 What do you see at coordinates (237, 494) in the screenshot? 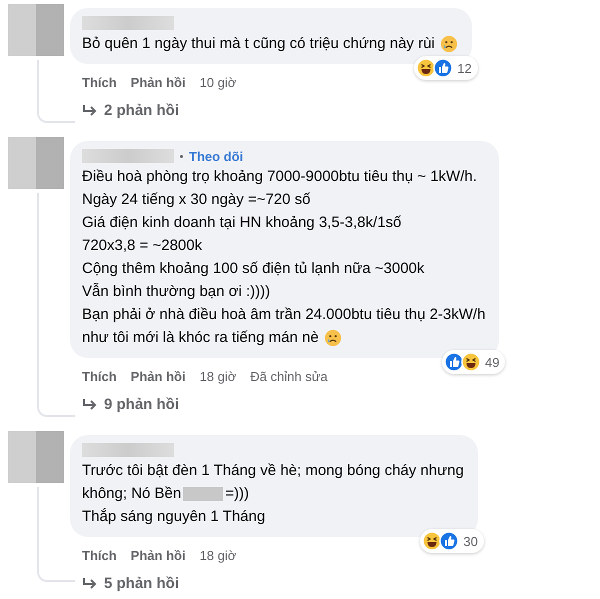
I see `comment-text: =)))` at bounding box center [237, 494].